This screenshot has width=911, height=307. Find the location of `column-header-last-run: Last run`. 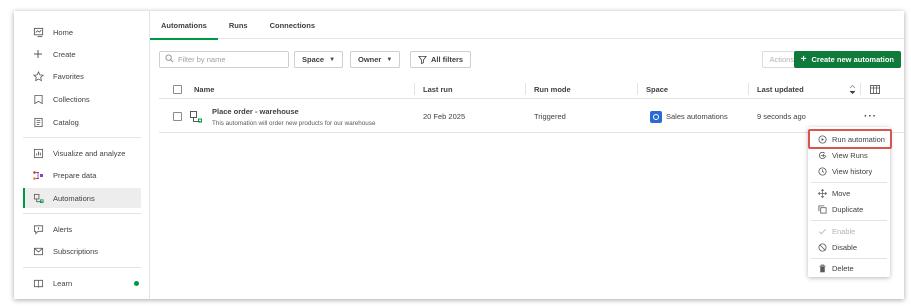

column-header-last-run: Last run is located at coordinates (438, 89).